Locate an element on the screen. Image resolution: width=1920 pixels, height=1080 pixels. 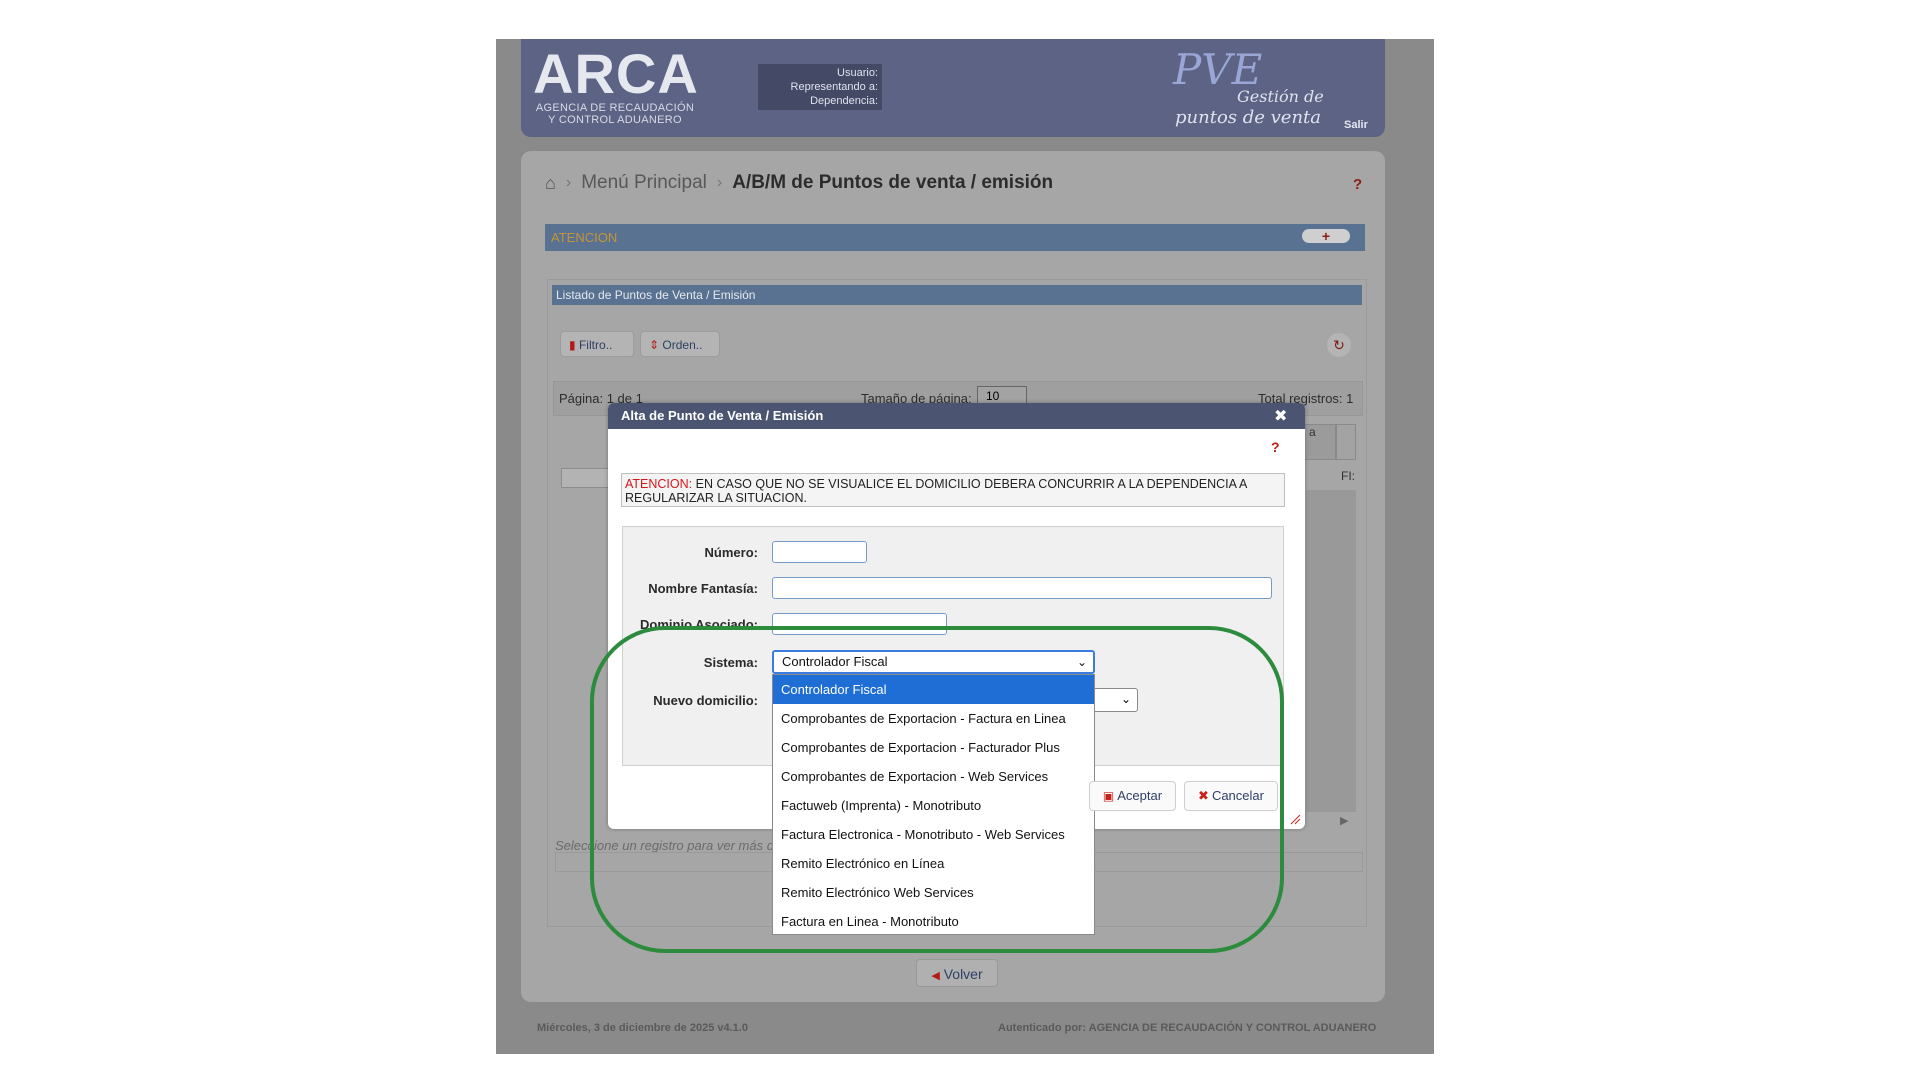
logo-subtitle-line2: Y CONTROL ADUANERO is located at coordinates (615, 120).